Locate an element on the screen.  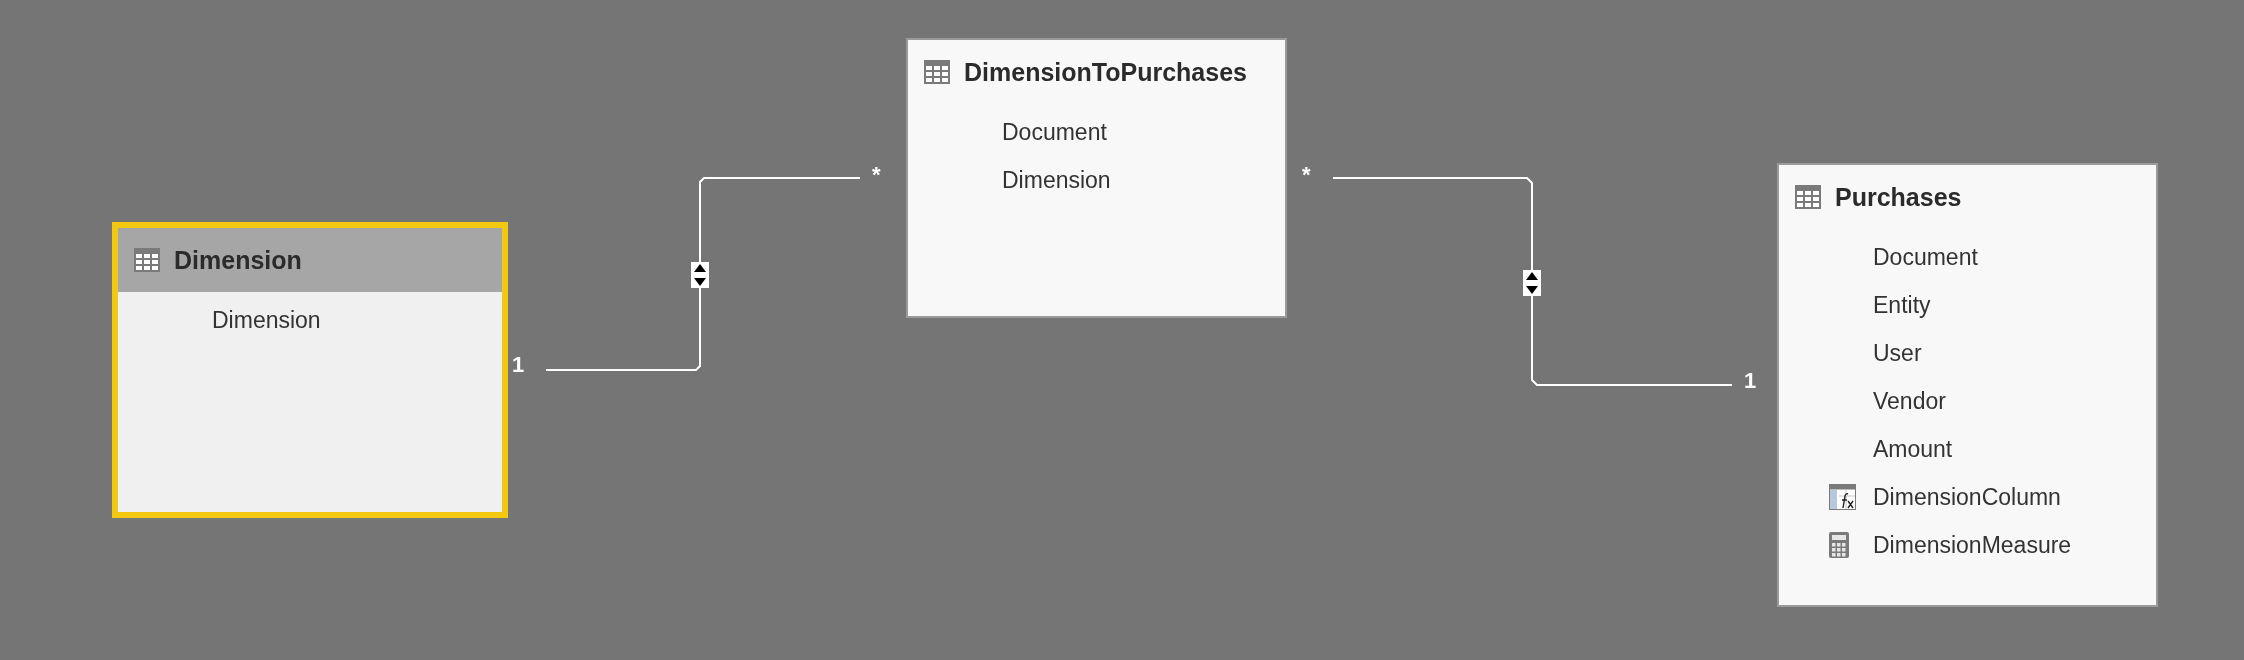
relationship-line is located at coordinates (703, 274).